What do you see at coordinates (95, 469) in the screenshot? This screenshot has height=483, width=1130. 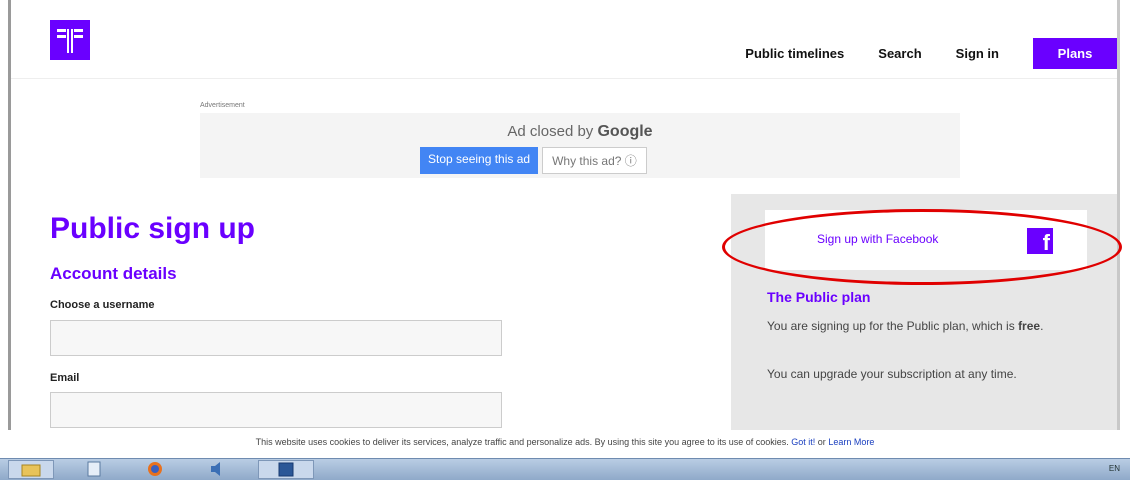 I see `document-icon` at bounding box center [95, 469].